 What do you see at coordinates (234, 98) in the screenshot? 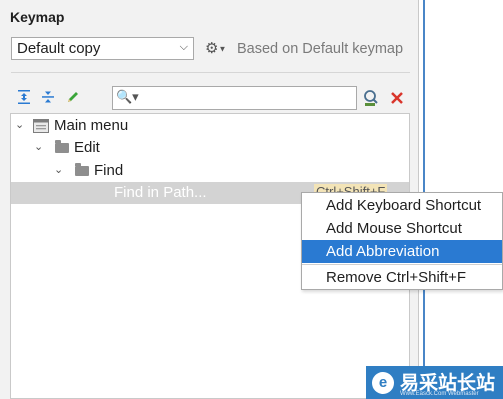
I see `search-input: 🔍▾` at bounding box center [234, 98].